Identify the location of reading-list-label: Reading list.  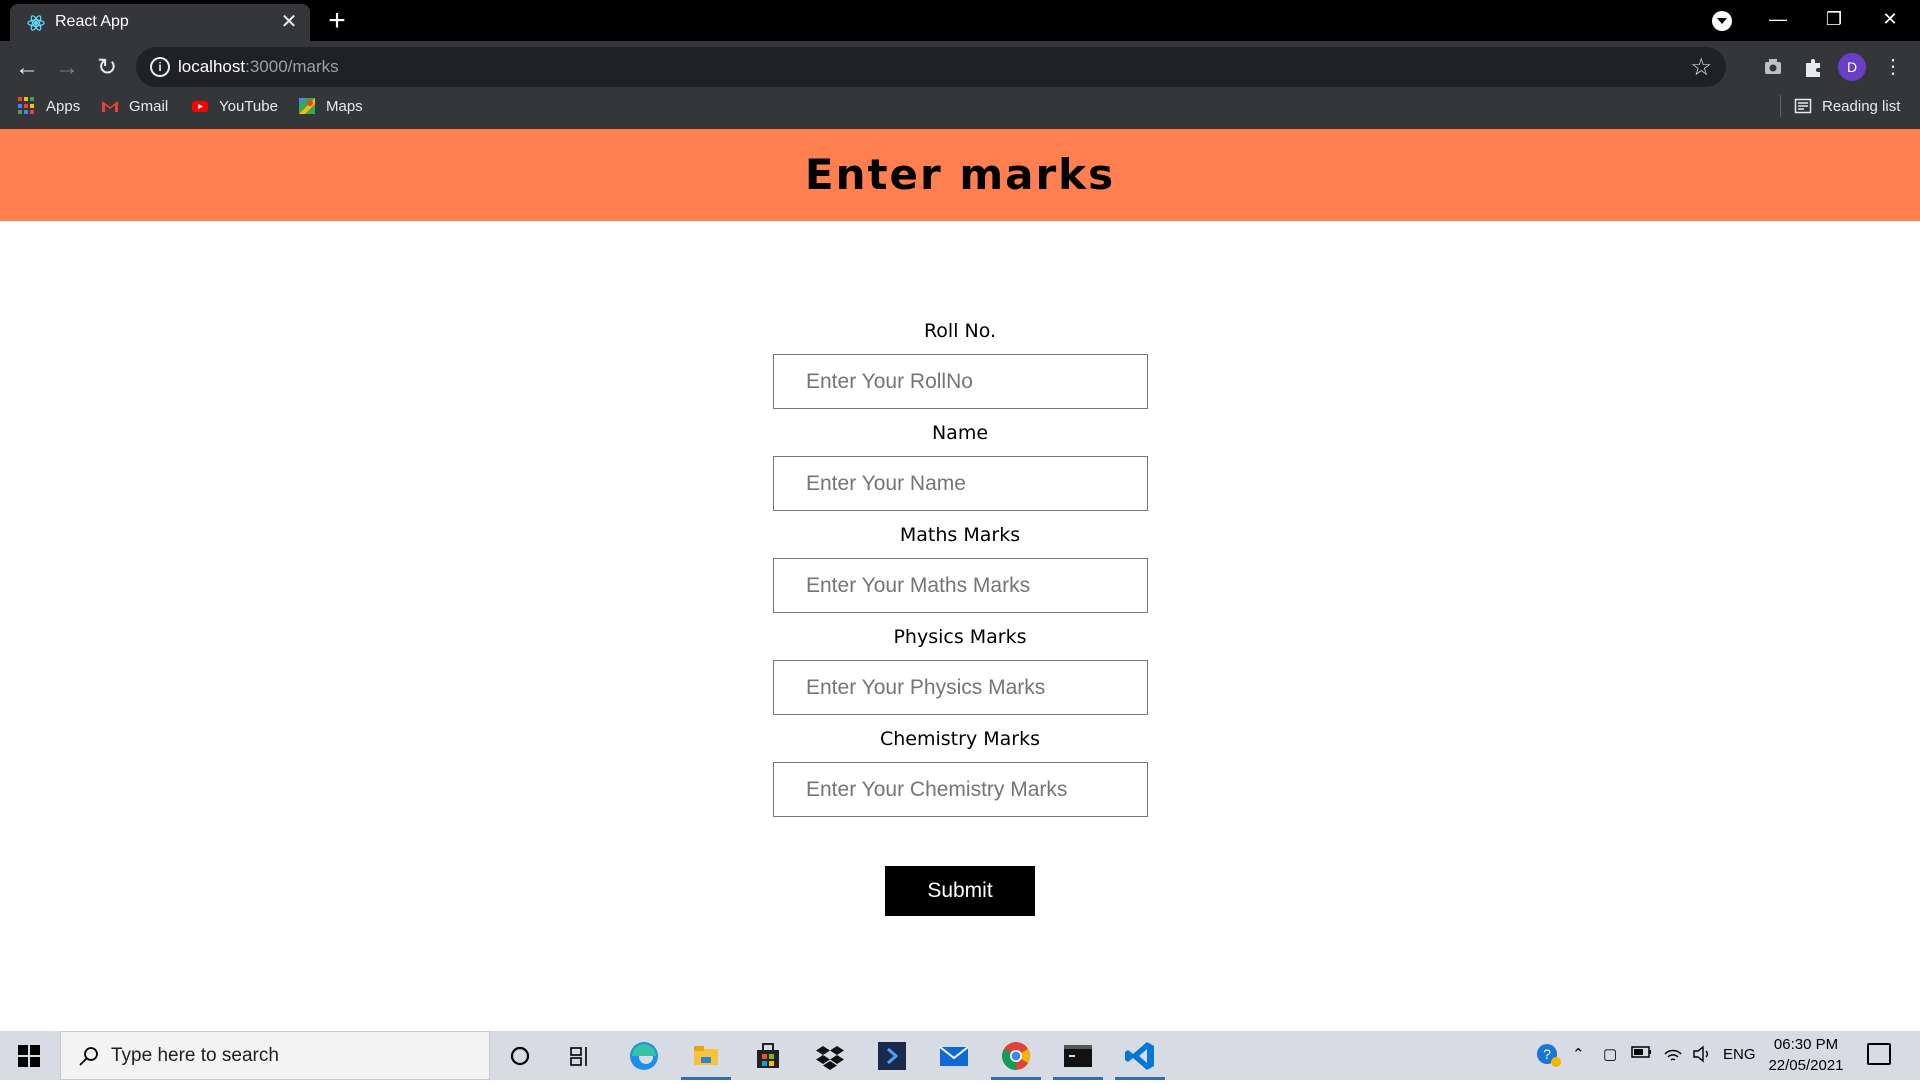
(1861, 106).